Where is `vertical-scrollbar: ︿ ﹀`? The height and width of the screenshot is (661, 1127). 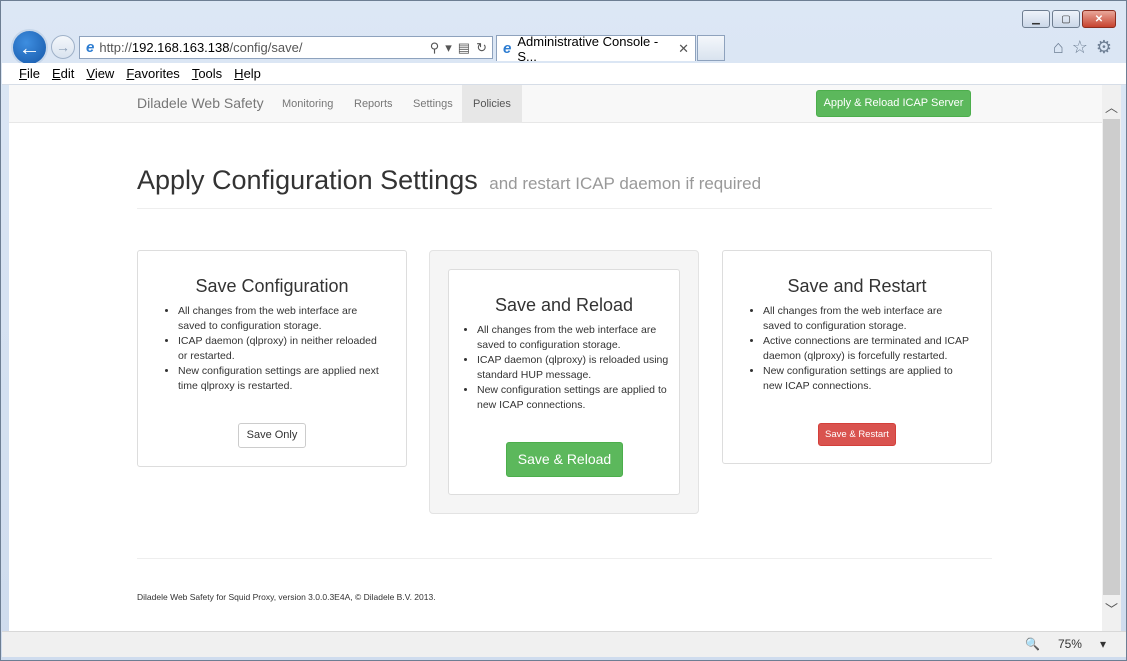
vertical-scrollbar: ︿ ﹀ is located at coordinates (1111, 358).